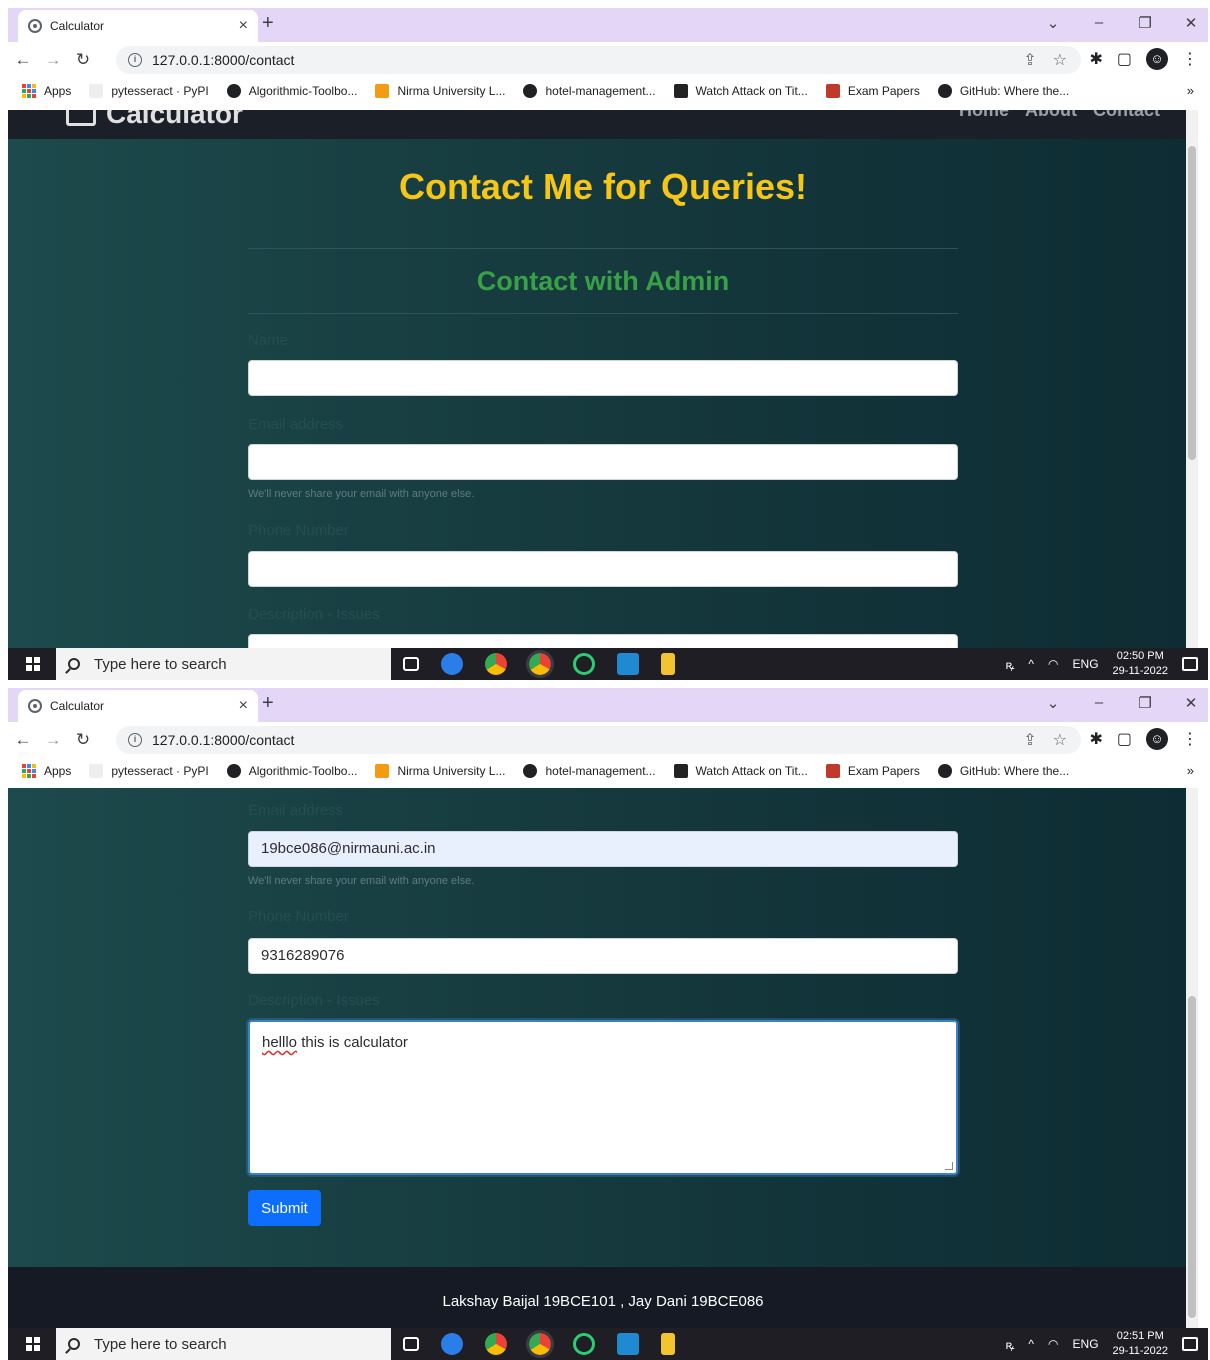 The width and height of the screenshot is (1210, 1360). I want to click on phone-input: 9316289076, so click(603, 956).